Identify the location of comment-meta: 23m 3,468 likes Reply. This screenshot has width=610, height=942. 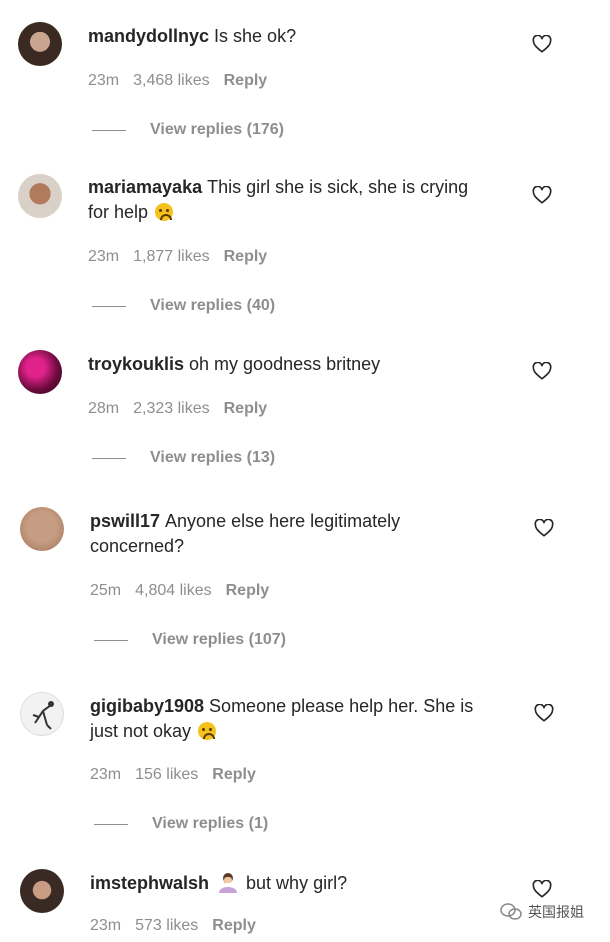
(177, 81).